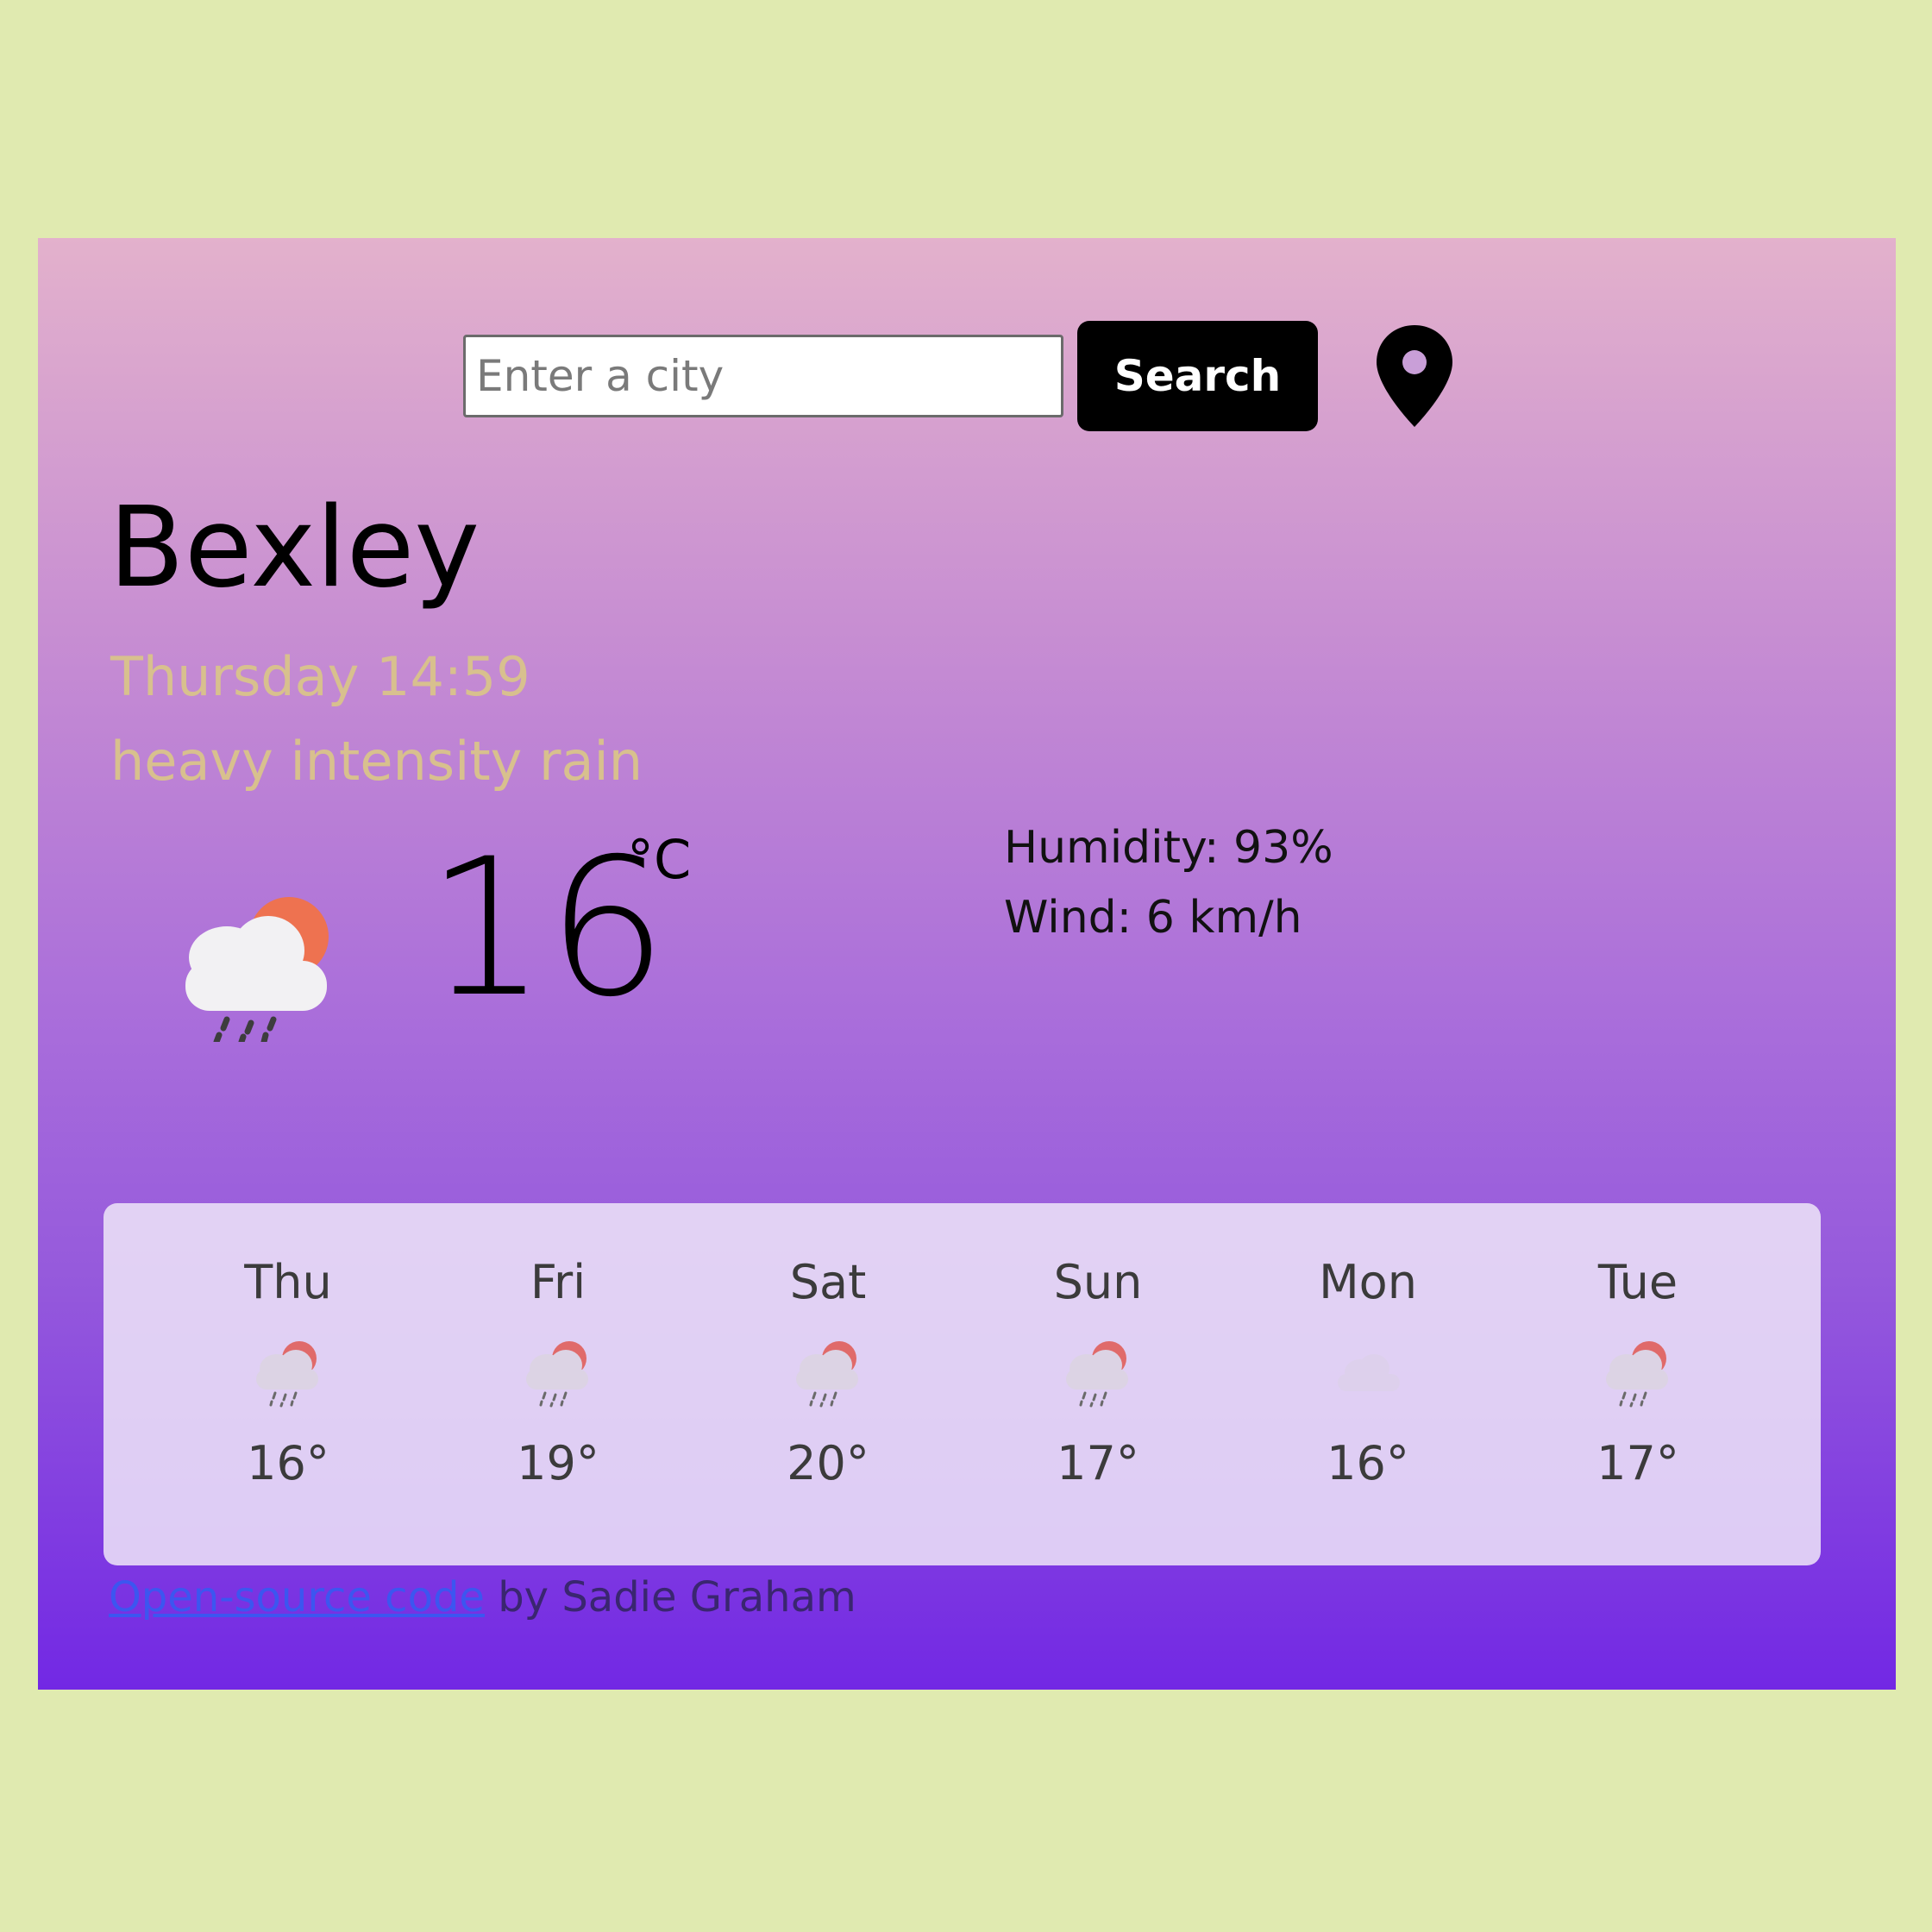  I want to click on wind-readout: Wind: 6 km/h, so click(1153, 918).